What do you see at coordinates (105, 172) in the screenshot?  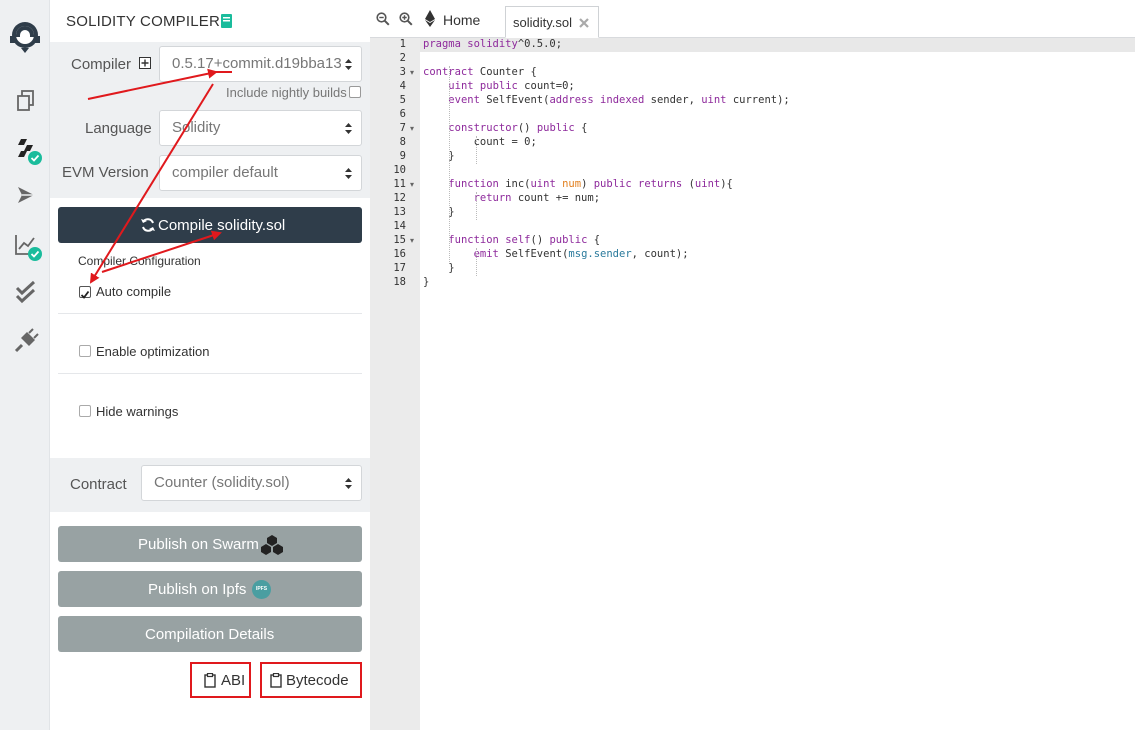 I see `evm-version-label: EVM Version` at bounding box center [105, 172].